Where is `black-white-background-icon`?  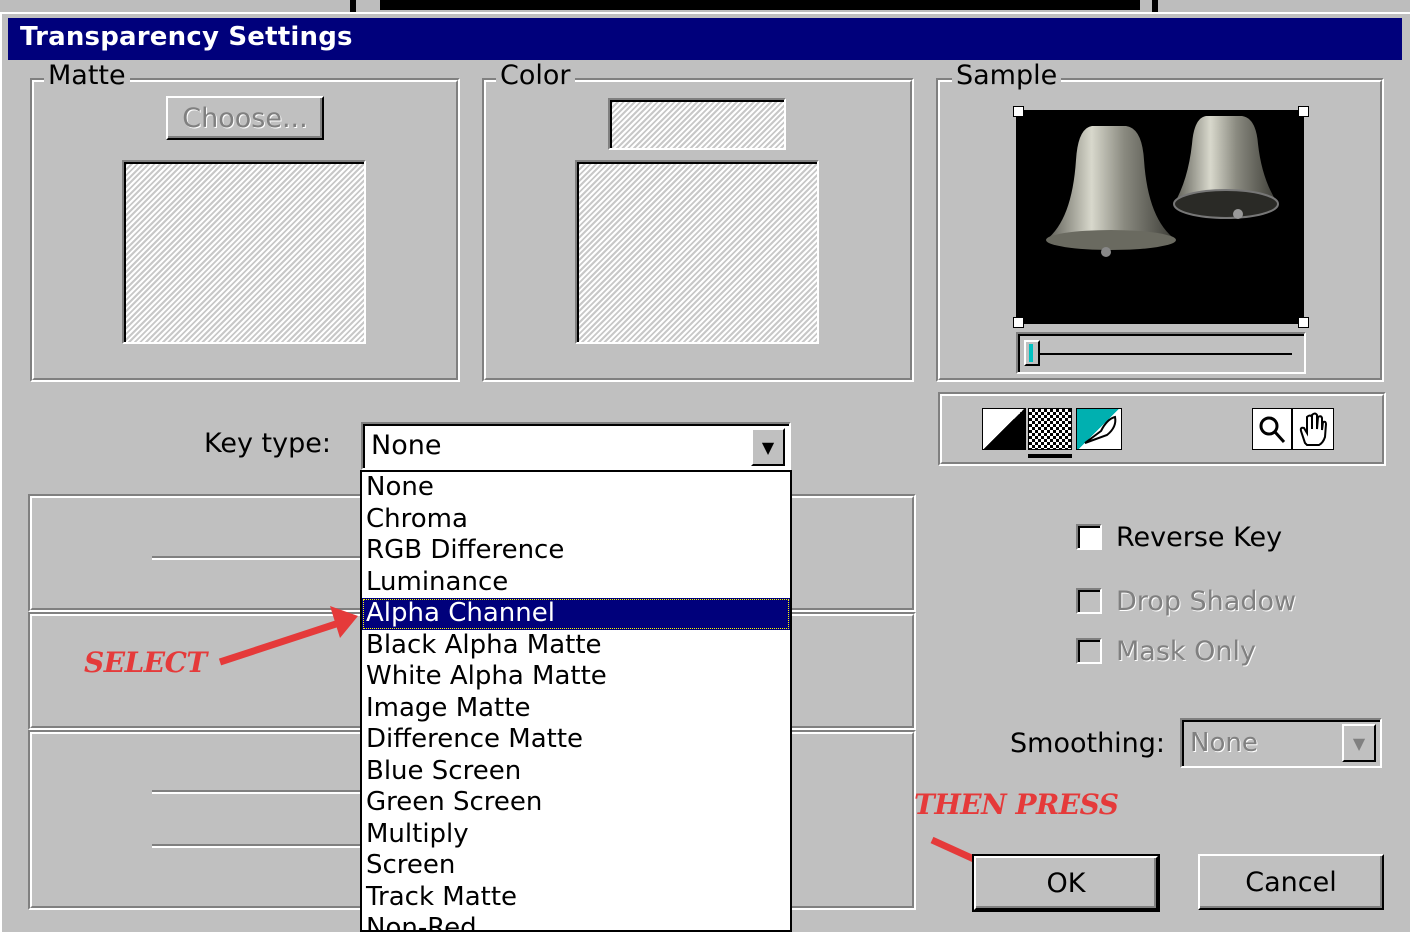
black-white-background-icon is located at coordinates (1004, 429).